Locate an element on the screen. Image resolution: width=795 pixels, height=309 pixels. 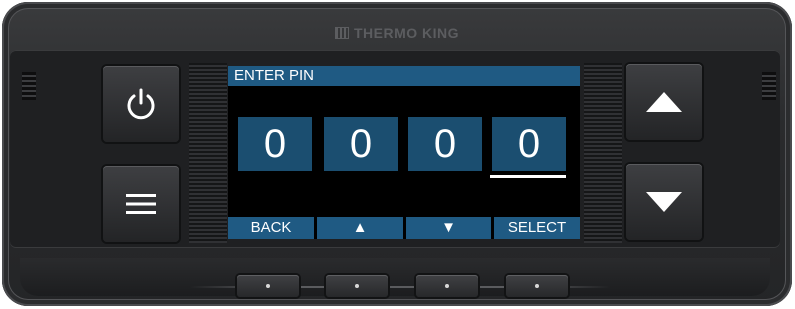
pin-digit-2: 0 is located at coordinates (361, 144).